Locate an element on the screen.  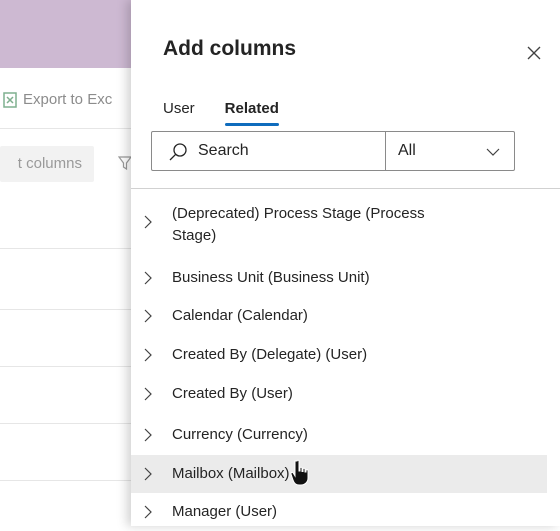
tab-list: User Related is located at coordinates (236, 111).